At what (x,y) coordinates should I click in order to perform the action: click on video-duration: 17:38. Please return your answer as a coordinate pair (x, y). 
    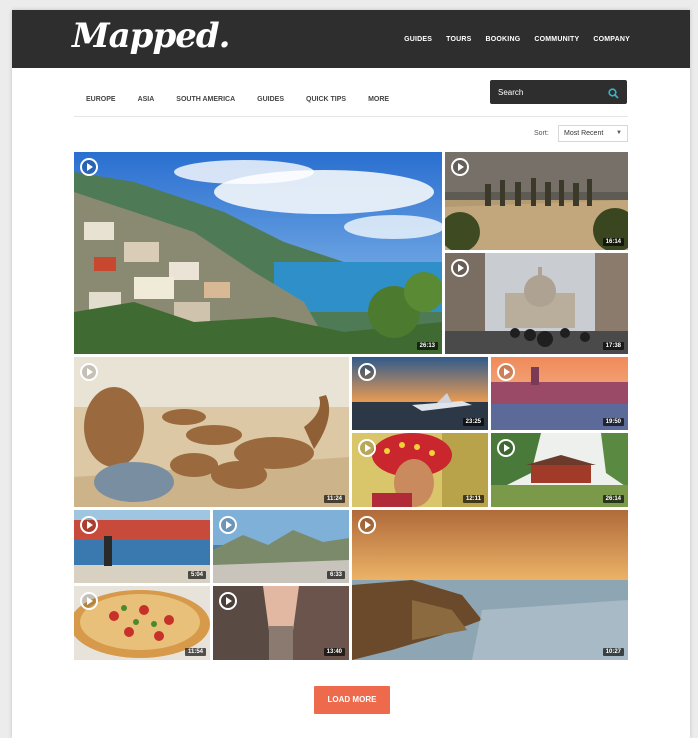
    Looking at the image, I should click on (613, 346).